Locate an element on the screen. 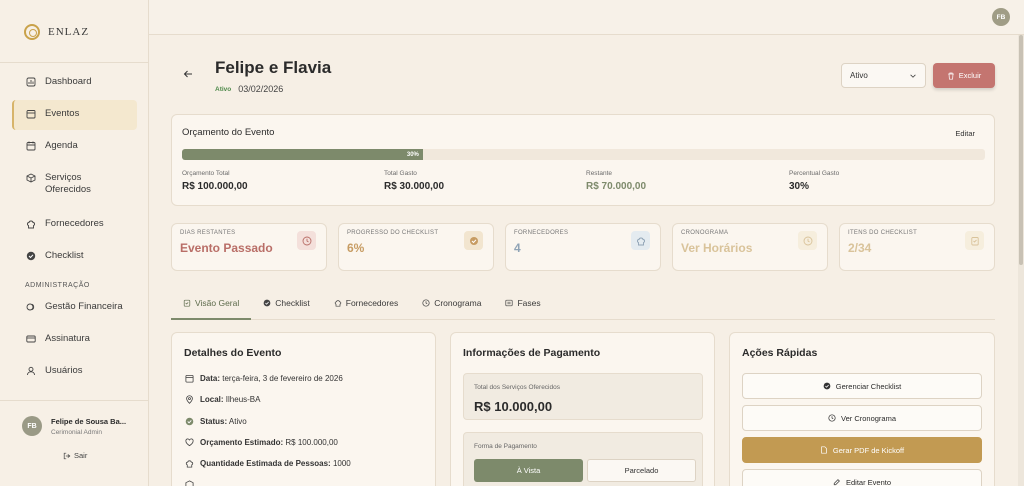  detail-key: Quantidade Estimada de Pessoas: is located at coordinates (265, 463).